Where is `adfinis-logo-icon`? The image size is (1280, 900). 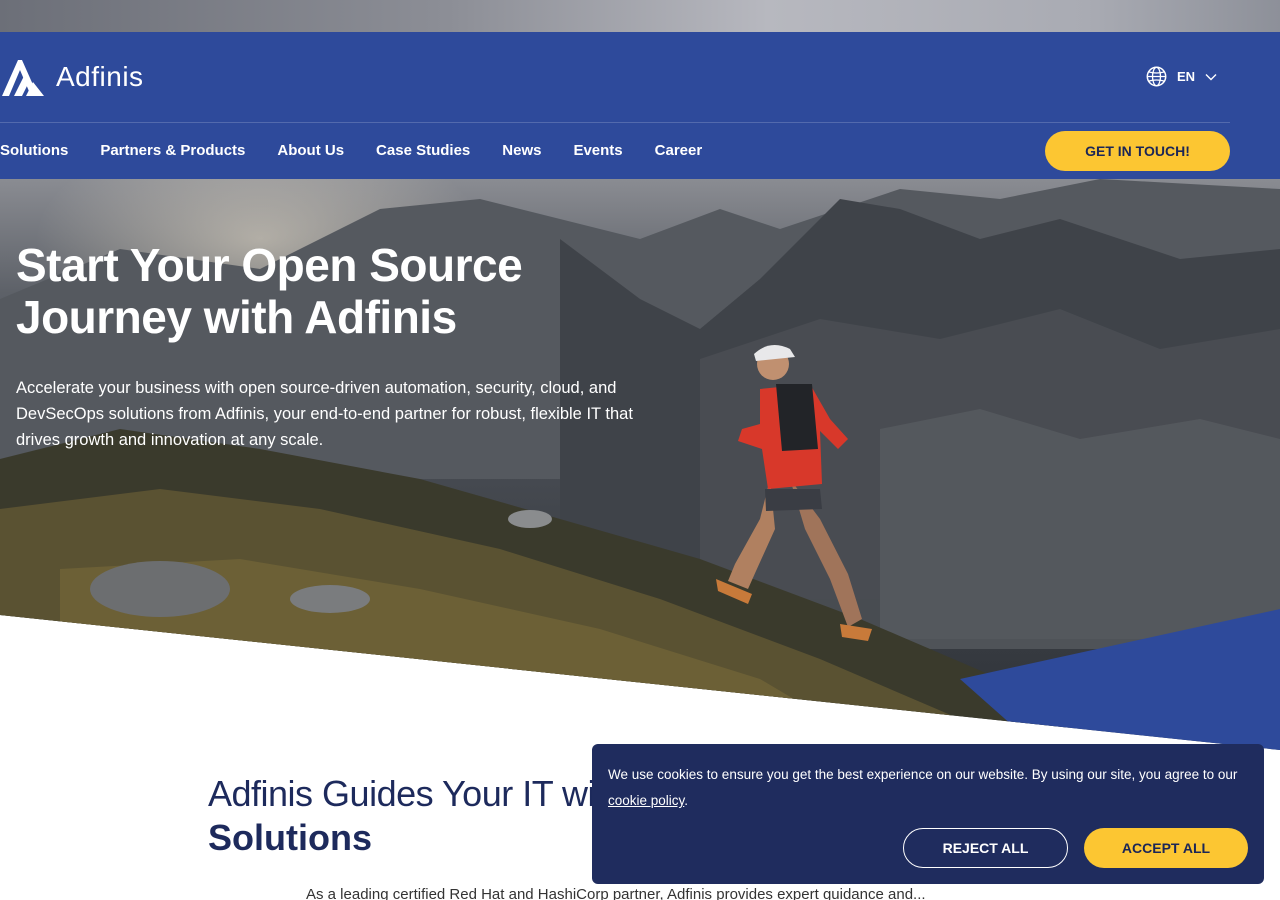 adfinis-logo-icon is located at coordinates (23, 78).